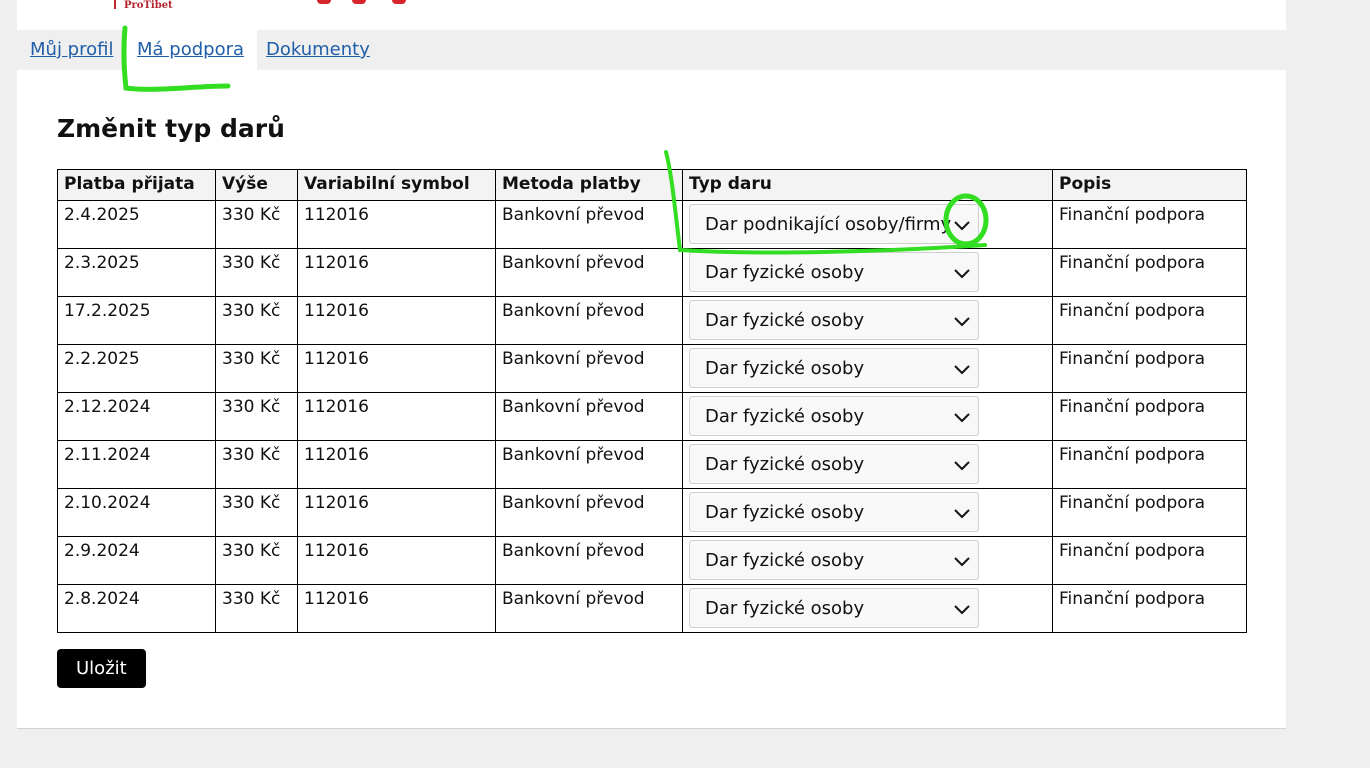 This screenshot has height=768, width=1370. Describe the element at coordinates (396, 185) in the screenshot. I see `column-header: Variabilní symbol` at that location.